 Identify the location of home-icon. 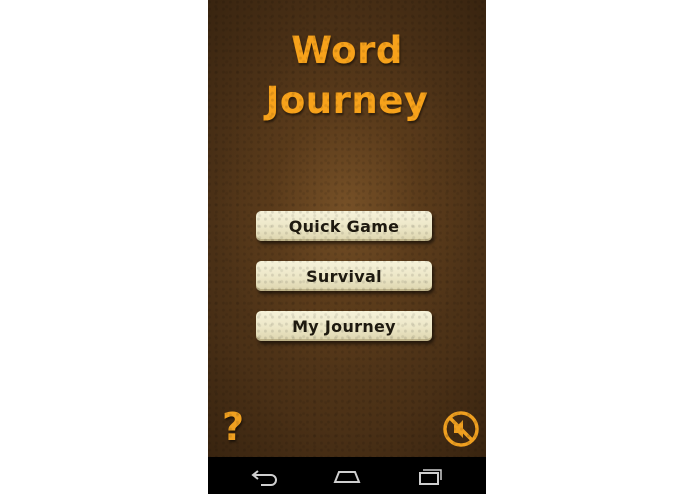
(347, 476).